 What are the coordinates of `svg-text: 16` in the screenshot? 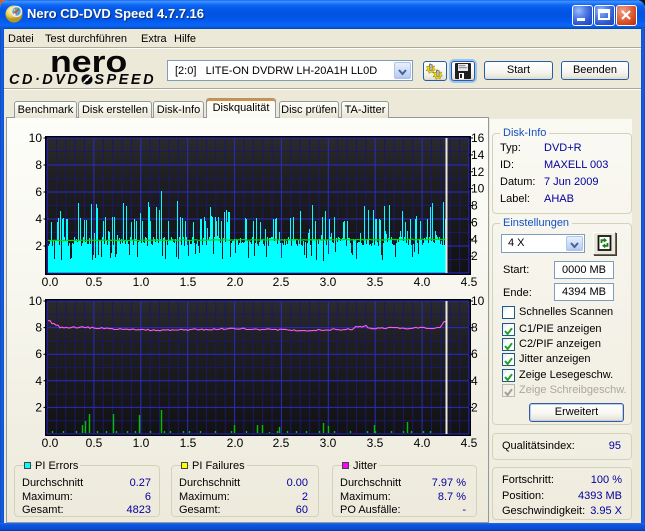 It's located at (478, 138).